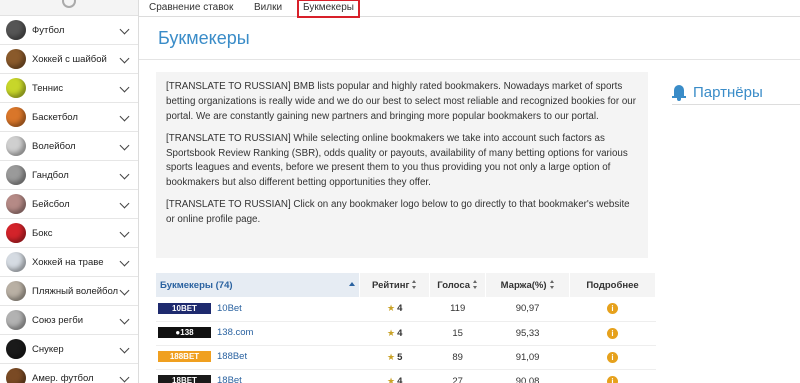 The height and width of the screenshot is (383, 800). What do you see at coordinates (75, 291) in the screenshot?
I see `sidebar-item-label: Пляжный волейбол` at bounding box center [75, 291].